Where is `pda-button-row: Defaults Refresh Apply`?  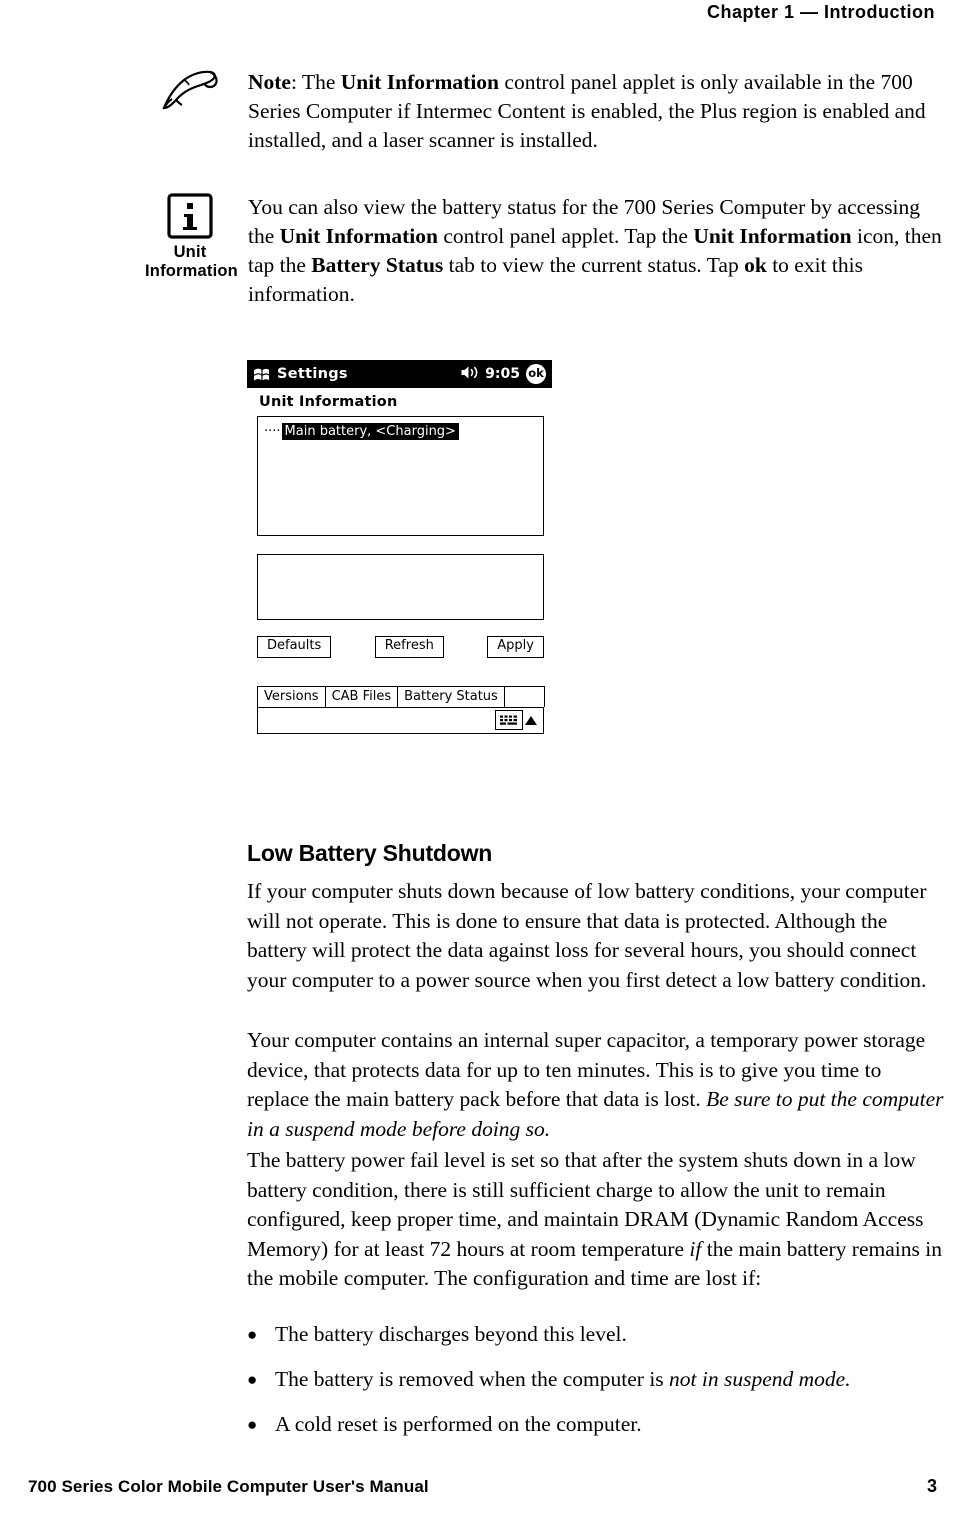
pda-button-row: Defaults Refresh Apply is located at coordinates (400, 647).